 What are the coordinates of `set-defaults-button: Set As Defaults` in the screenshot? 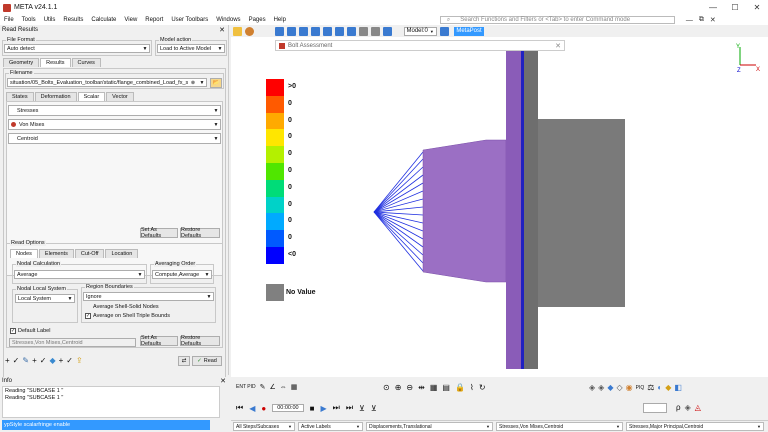 It's located at (159, 233).